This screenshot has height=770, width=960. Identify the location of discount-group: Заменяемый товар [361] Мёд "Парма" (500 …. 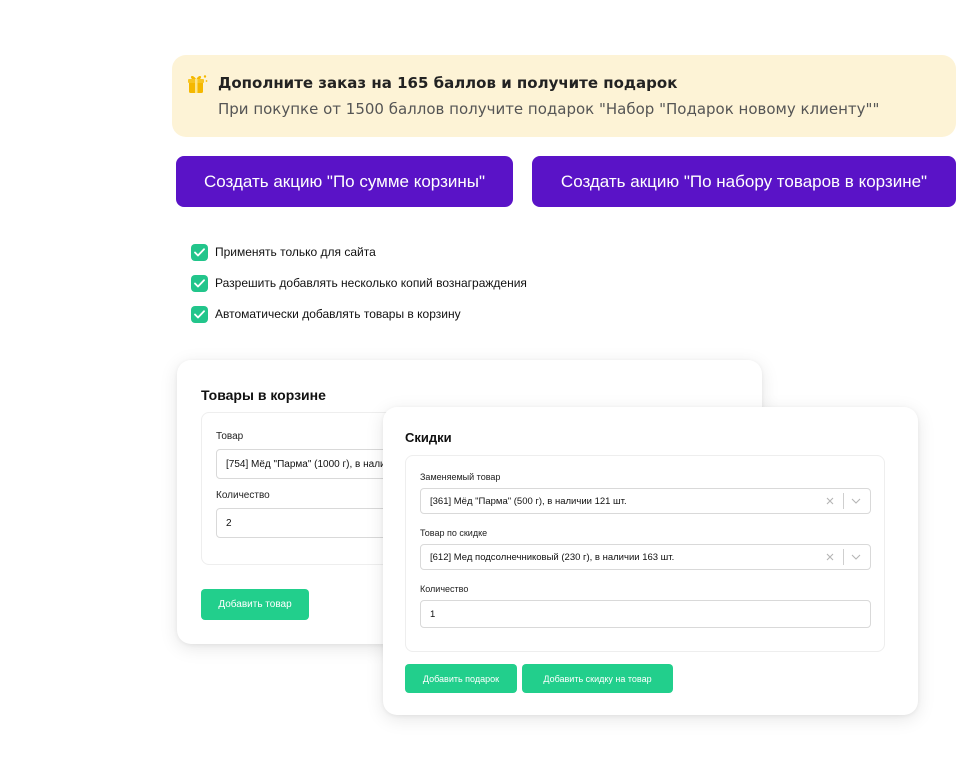
(645, 553).